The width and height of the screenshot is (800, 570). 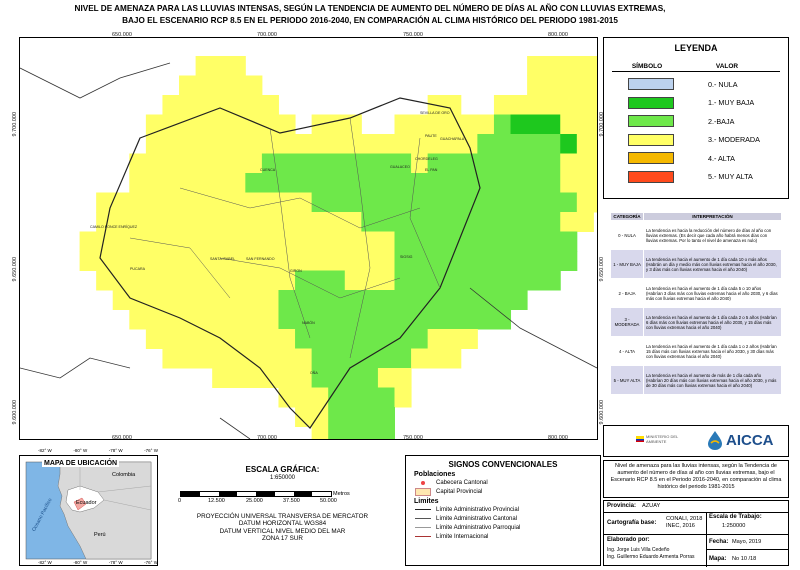 What do you see at coordinates (282, 531) in the screenshot?
I see `proj-line-3: DATUM VERTICAL NIVEL MEDIO DEL MAR` at bounding box center [282, 531].